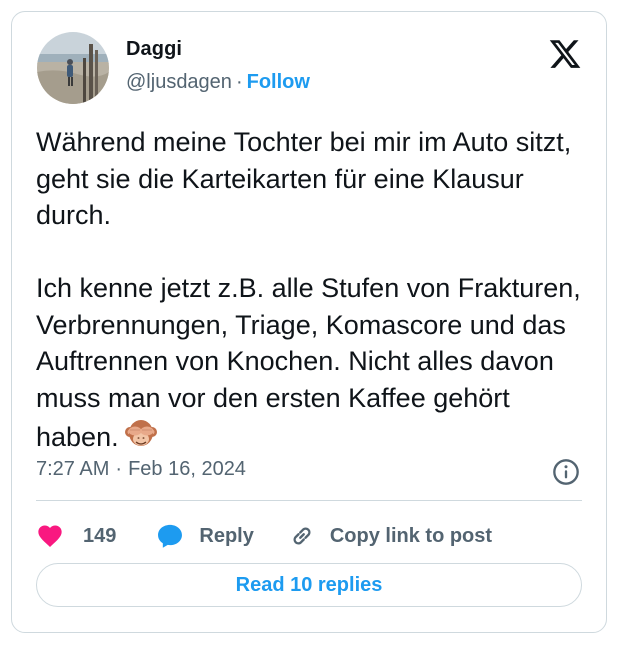  I want to click on speech-bubble-icon, so click(170, 536).